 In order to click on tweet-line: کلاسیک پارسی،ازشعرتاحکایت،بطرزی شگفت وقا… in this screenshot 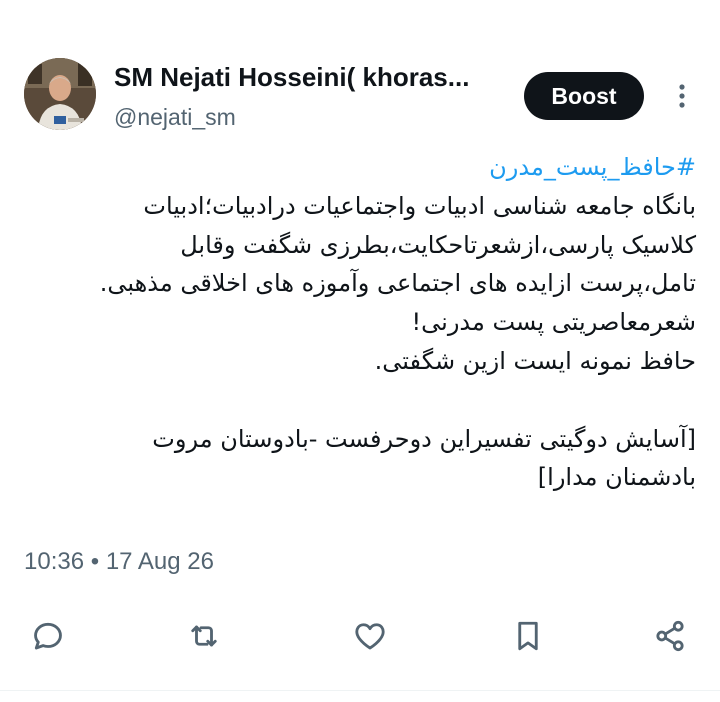, I will do `click(438, 244)`.